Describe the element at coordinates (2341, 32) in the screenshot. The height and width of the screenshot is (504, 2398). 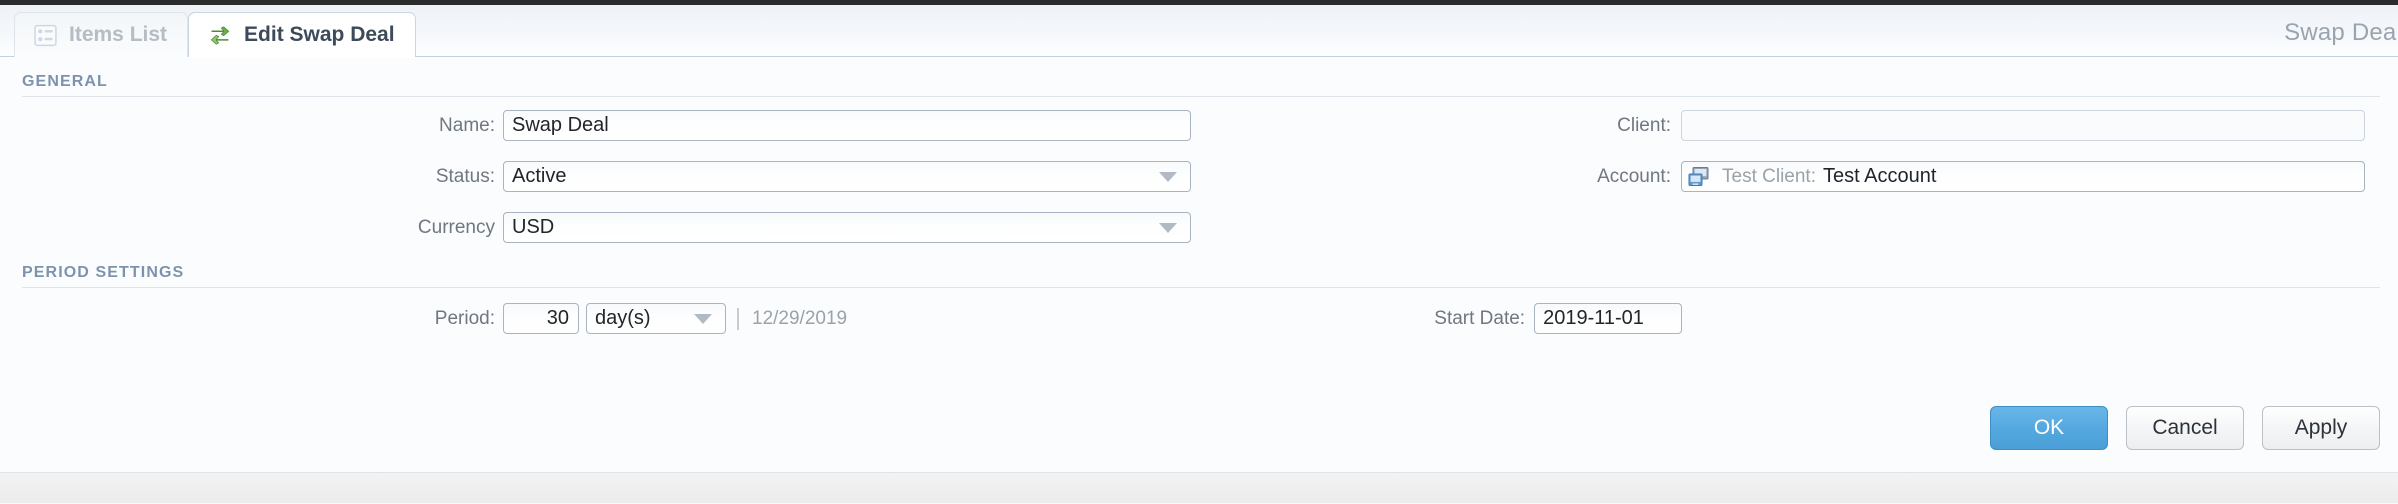
I see `window-corner-title: Swap Deal` at that location.